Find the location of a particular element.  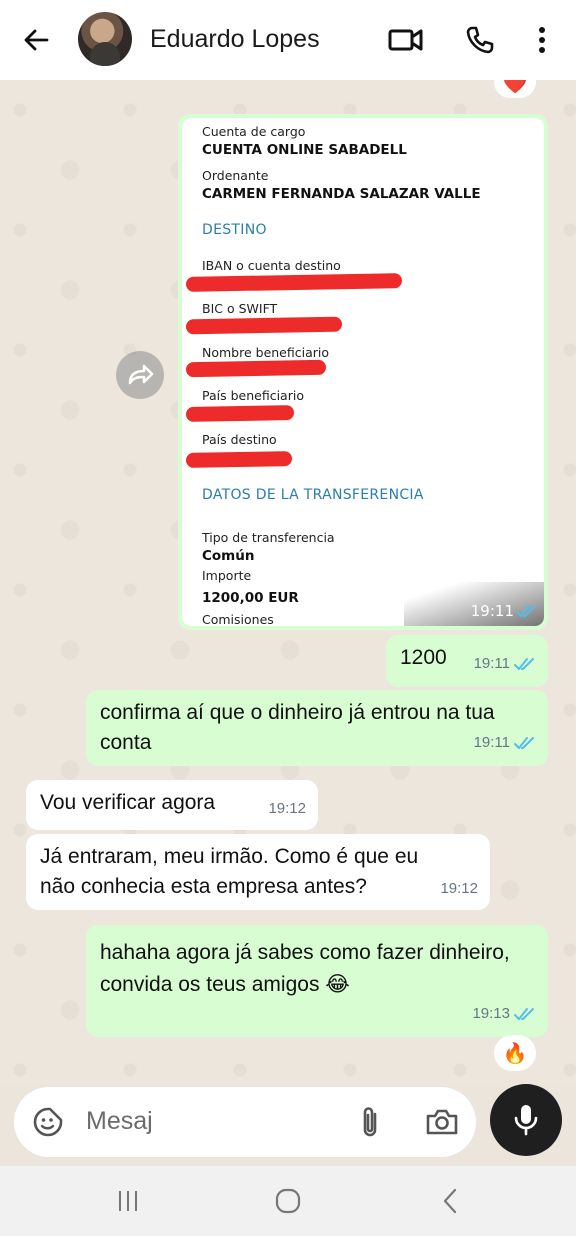

reaction-badge: 🔥 is located at coordinates (515, 1053).